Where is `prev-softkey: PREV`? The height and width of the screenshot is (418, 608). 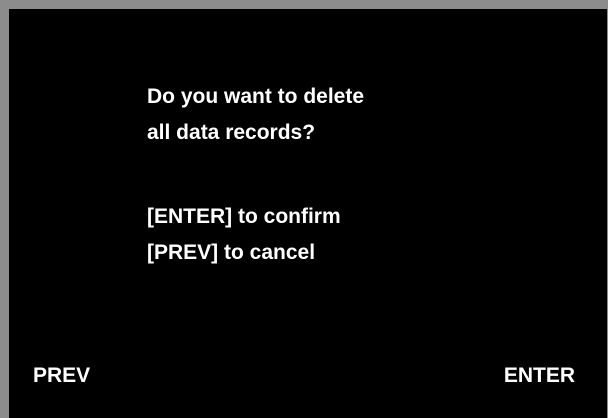
prev-softkey: PREV is located at coordinates (61, 376).